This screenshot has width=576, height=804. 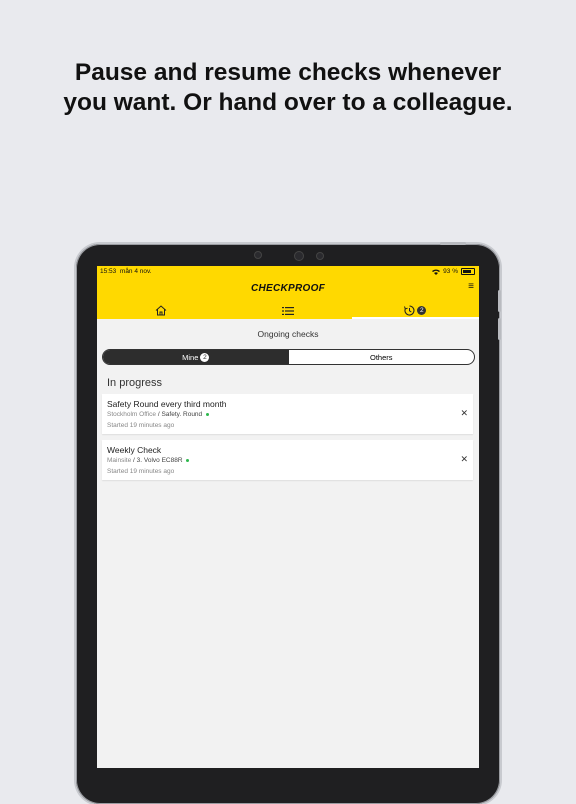 I want to click on segment-others: Others, so click(x=382, y=357).